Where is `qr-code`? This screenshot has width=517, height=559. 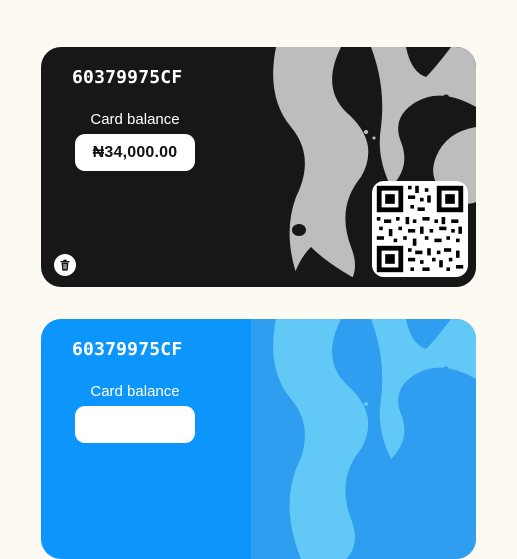
qr-code is located at coordinates (420, 229).